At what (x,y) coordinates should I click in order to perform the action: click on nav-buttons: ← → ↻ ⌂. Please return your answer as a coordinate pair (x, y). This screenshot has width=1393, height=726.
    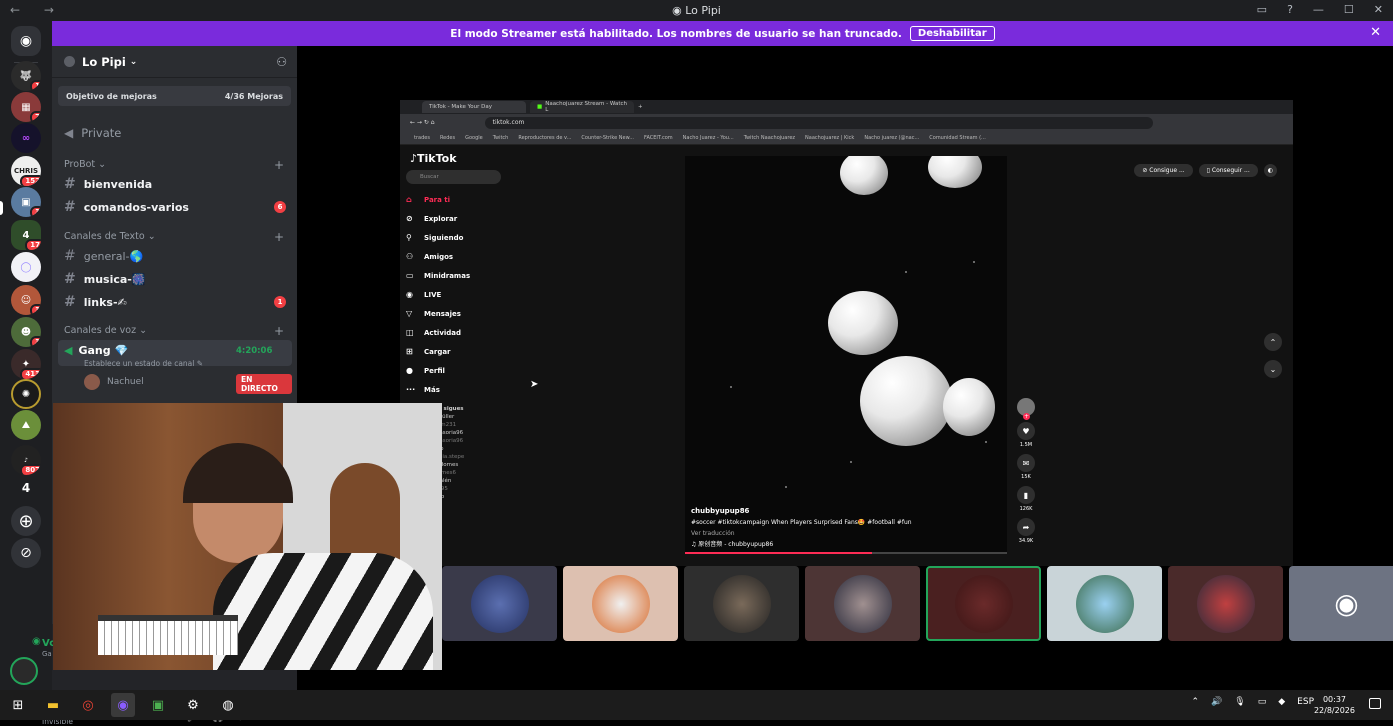
    Looking at the image, I should click on (422, 122).